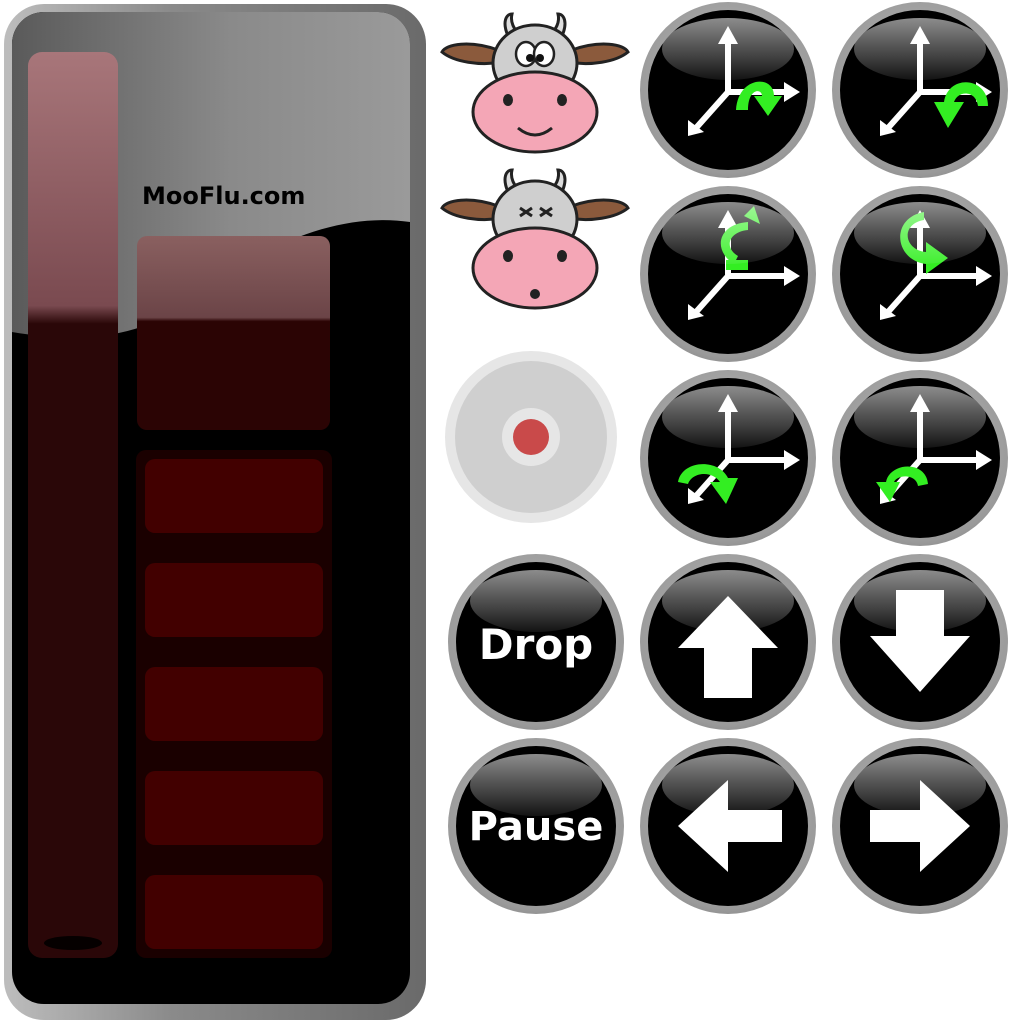 The width and height of the screenshot is (1024, 1024). I want to click on next-piece-box, so click(233, 333).